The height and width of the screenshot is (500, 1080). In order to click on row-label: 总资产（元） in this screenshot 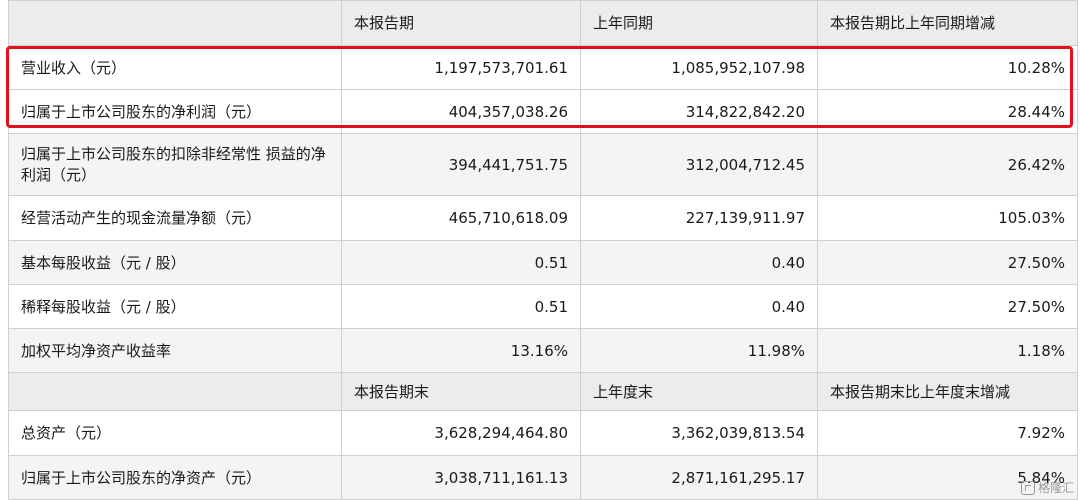, I will do `click(175, 433)`.